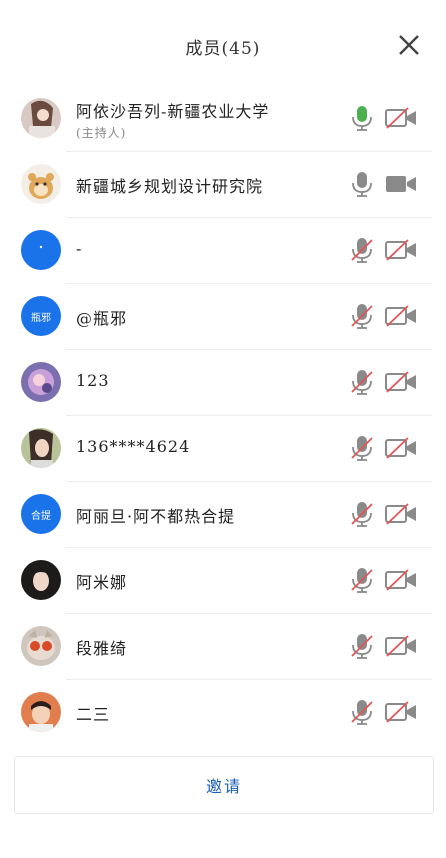 This screenshot has height=858, width=446. Describe the element at coordinates (362, 118) in the screenshot. I see `mic-on-icon` at that location.